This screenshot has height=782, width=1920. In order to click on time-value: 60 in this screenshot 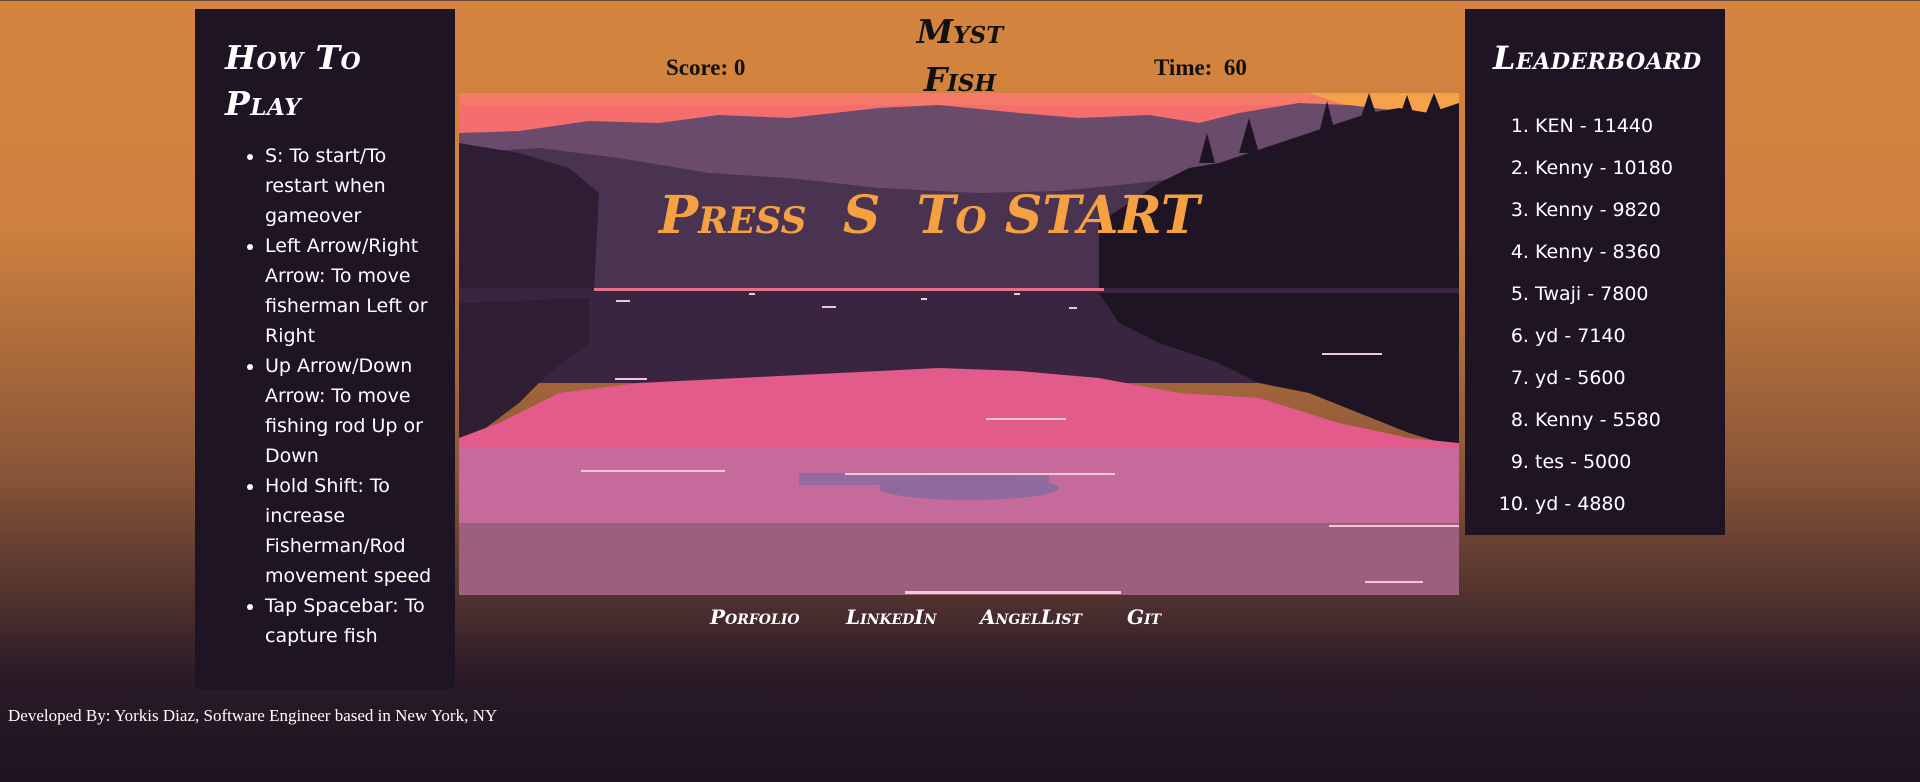, I will do `click(1235, 67)`.